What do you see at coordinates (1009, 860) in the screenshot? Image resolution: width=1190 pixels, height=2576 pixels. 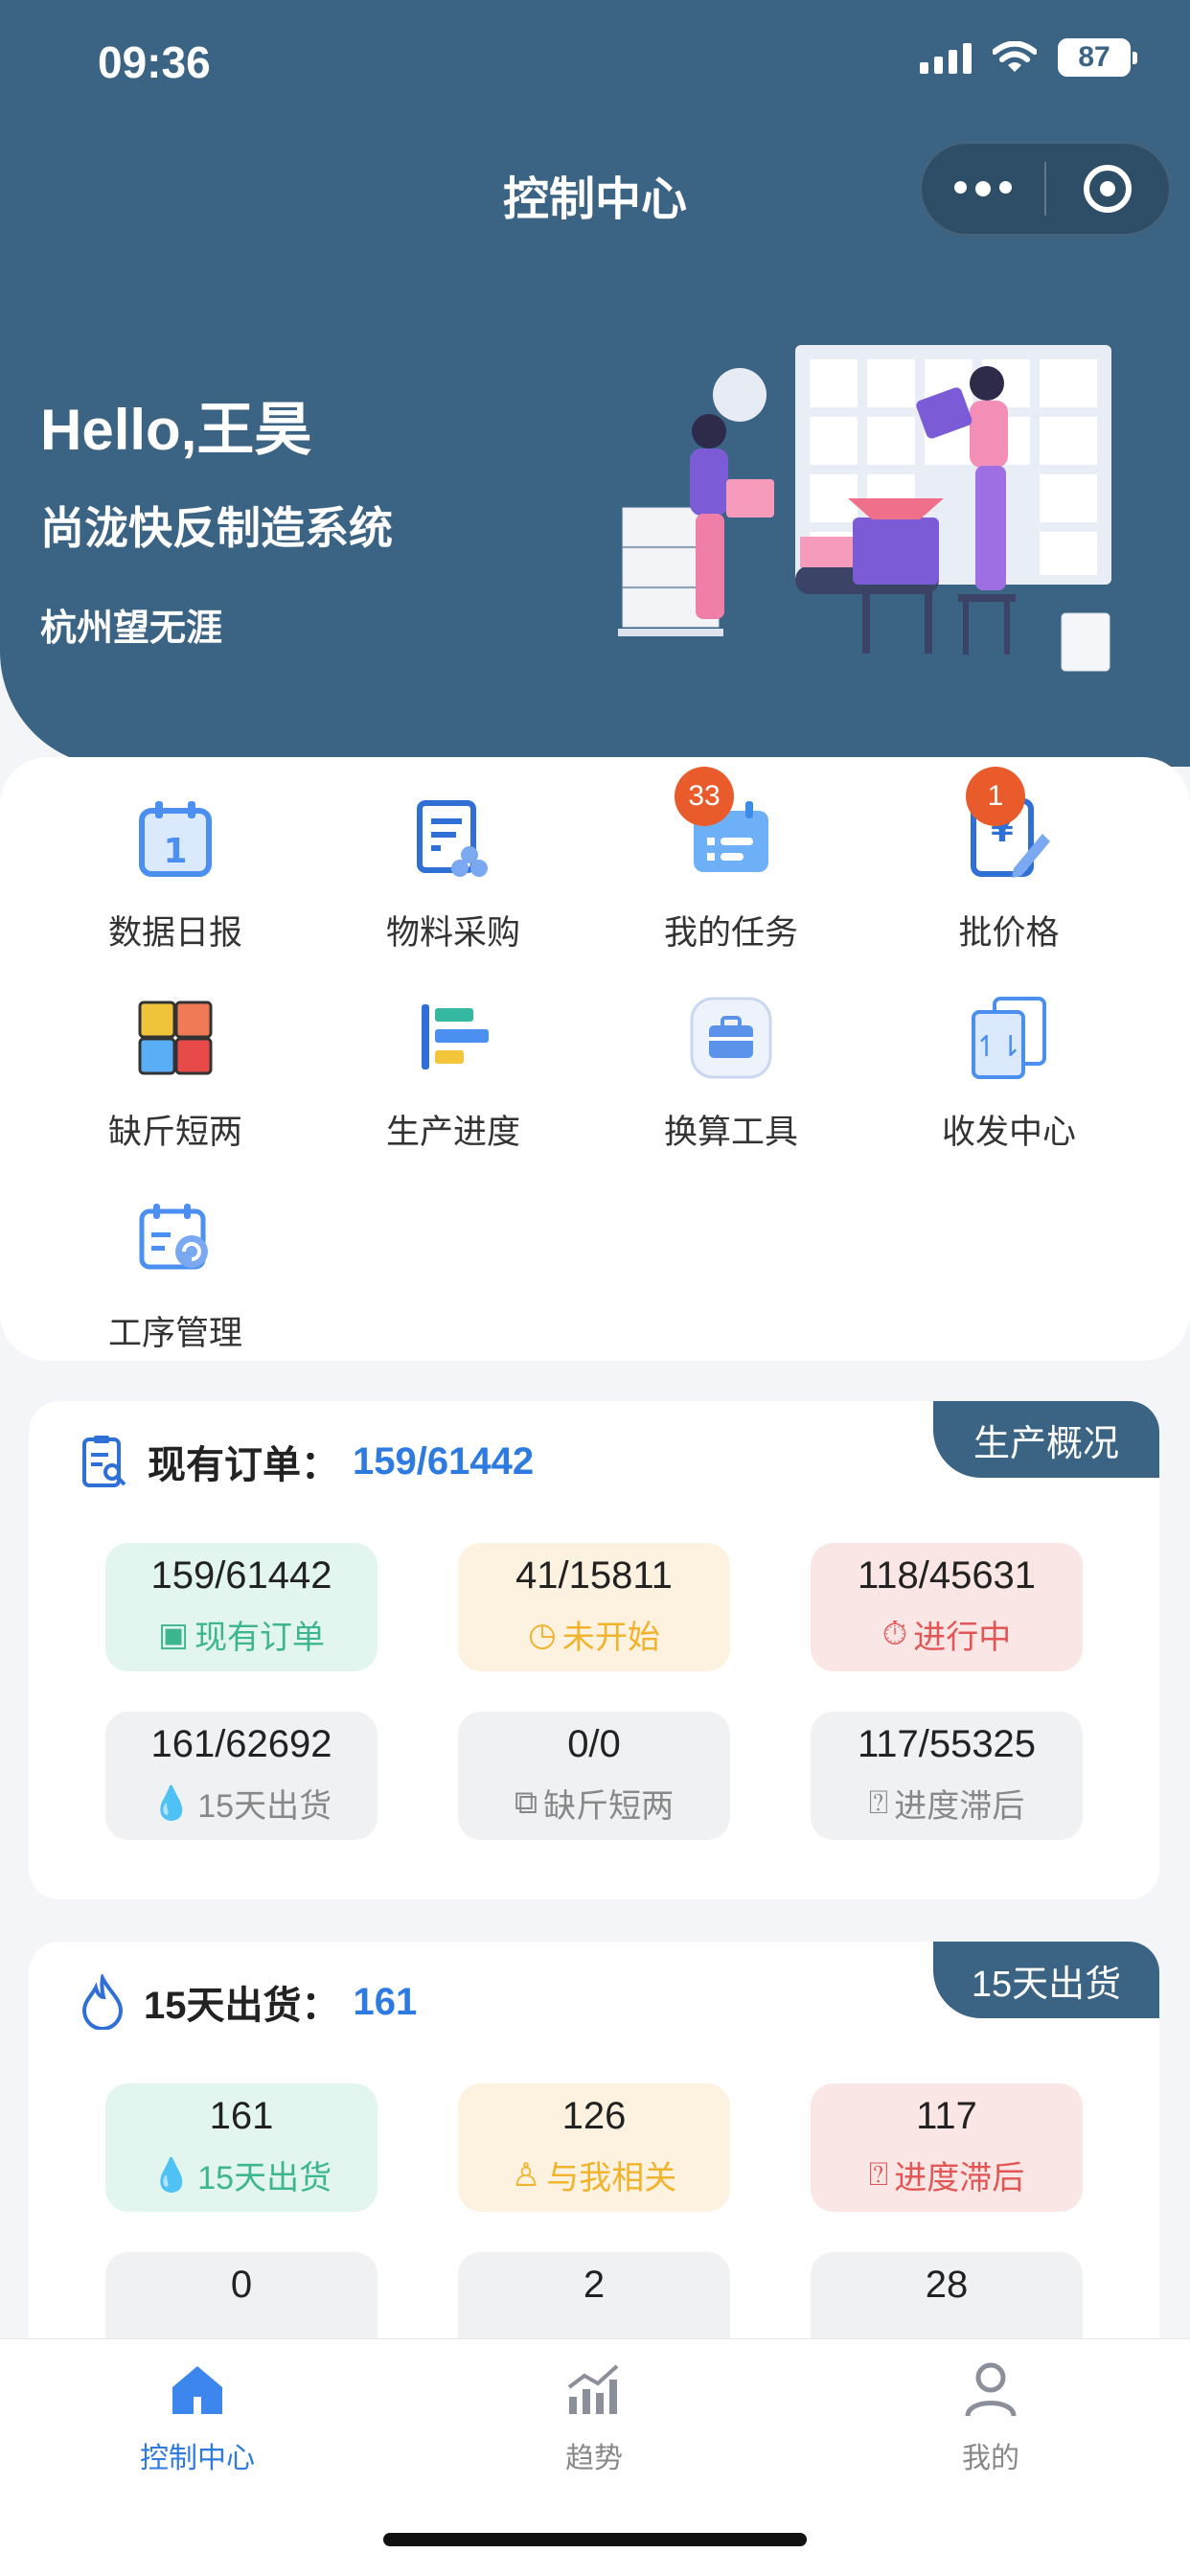 I see `menu-item-price-approval: ¥ 1 批价格` at bounding box center [1009, 860].